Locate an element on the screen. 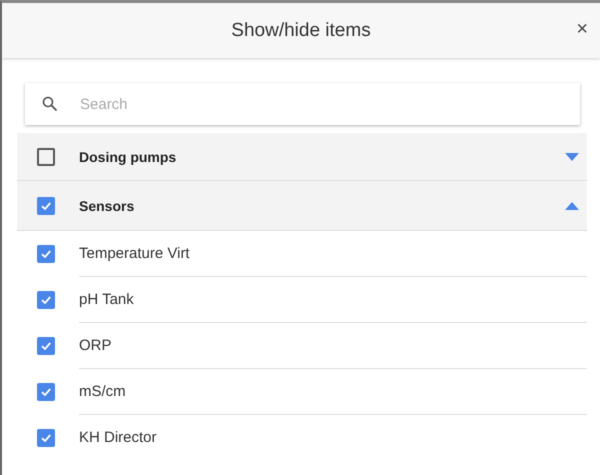  search-icon is located at coordinates (50, 104).